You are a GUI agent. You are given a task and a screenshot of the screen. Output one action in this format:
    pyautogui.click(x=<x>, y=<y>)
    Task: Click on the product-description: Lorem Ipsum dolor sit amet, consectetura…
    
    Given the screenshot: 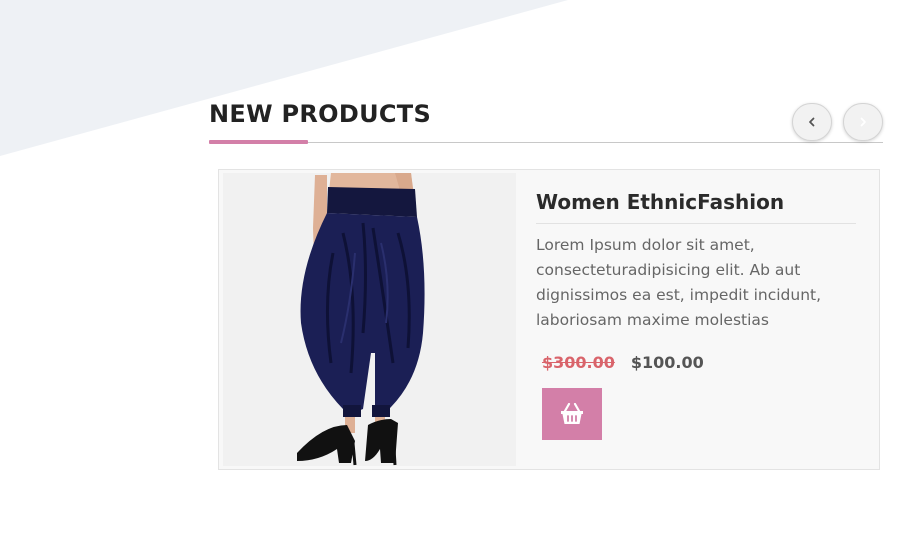 What is the action you would take?
    pyautogui.click(x=679, y=282)
    